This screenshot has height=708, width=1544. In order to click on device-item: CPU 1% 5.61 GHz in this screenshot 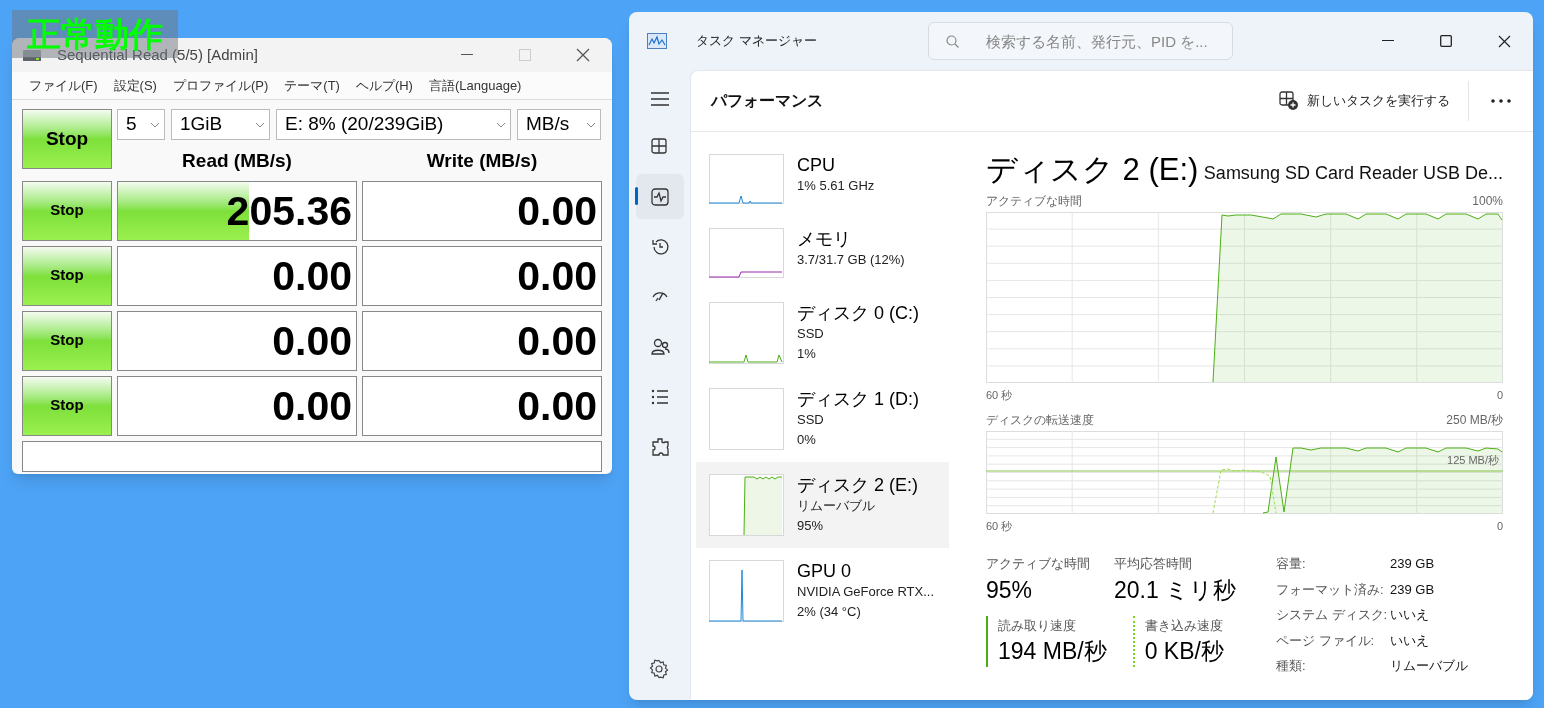, I will do `click(822, 179)`.